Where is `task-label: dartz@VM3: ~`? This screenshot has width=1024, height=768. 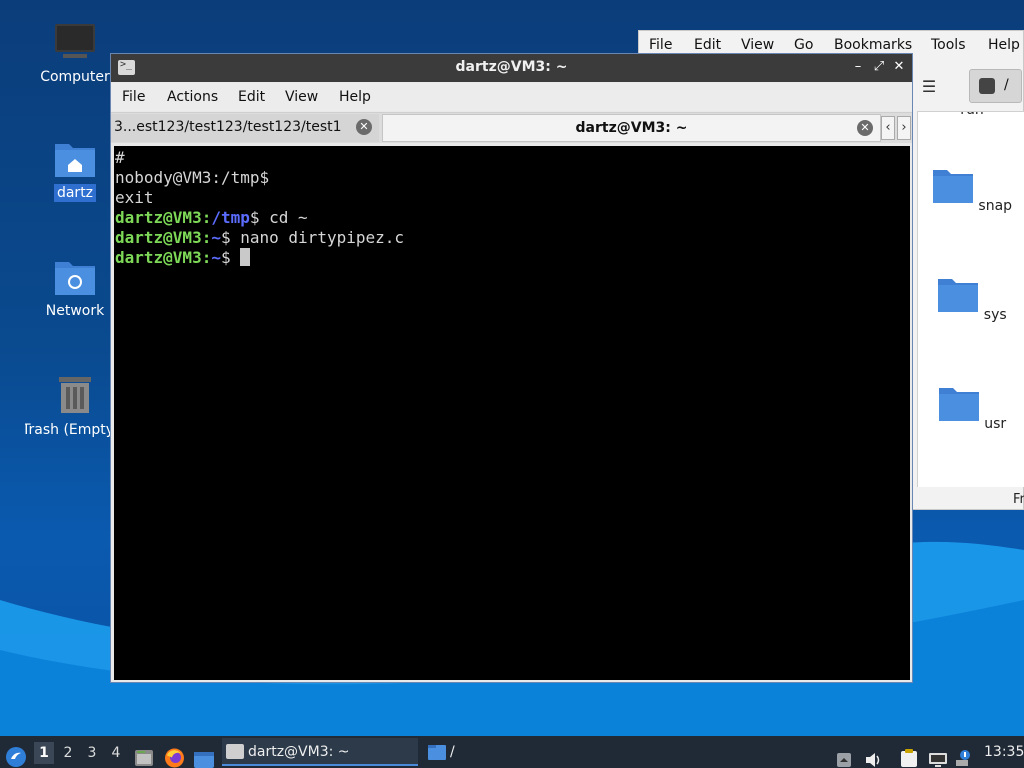
task-label: dartz@VM3: ~ is located at coordinates (299, 752).